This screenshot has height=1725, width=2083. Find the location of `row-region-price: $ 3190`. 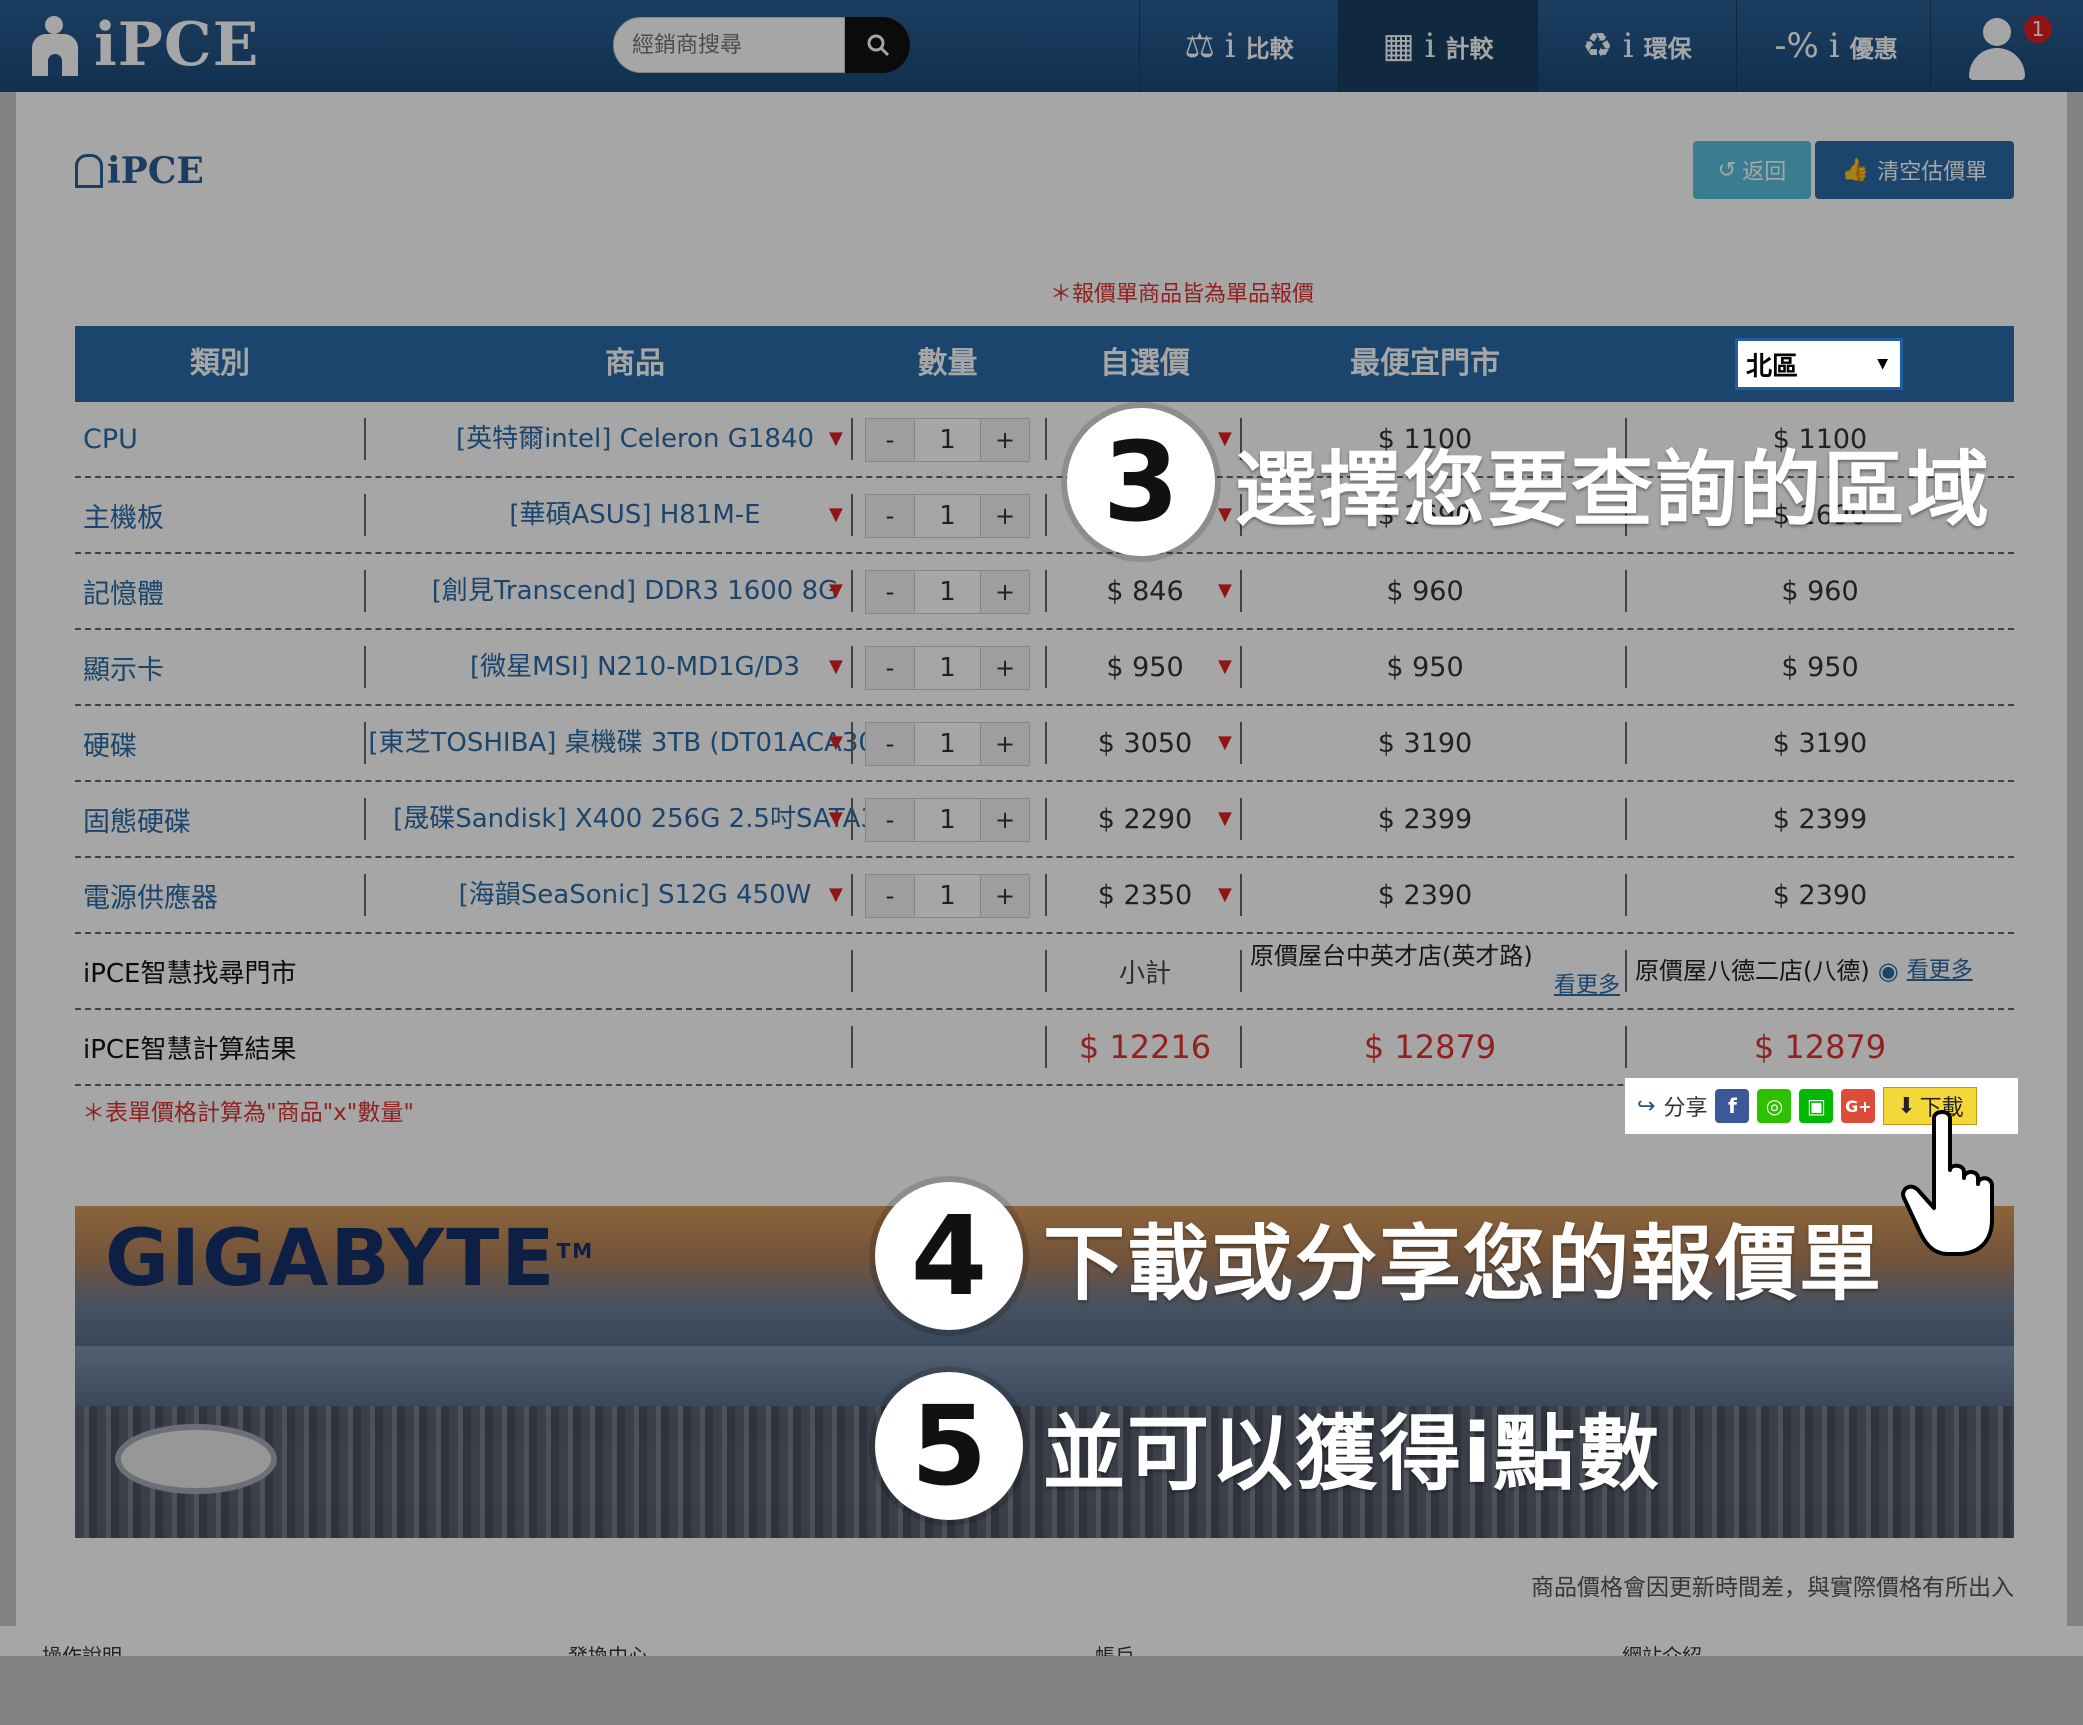

row-region-price: $ 3190 is located at coordinates (1820, 743).